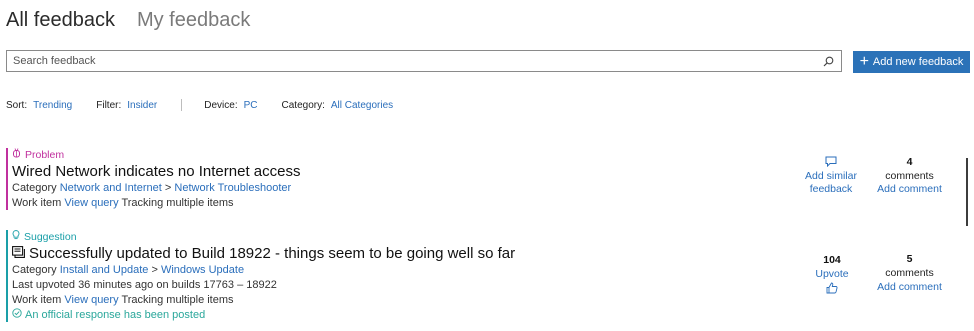 The height and width of the screenshot is (331, 974). Describe the element at coordinates (45, 154) in the screenshot. I see `item-type-label: Problem` at that location.